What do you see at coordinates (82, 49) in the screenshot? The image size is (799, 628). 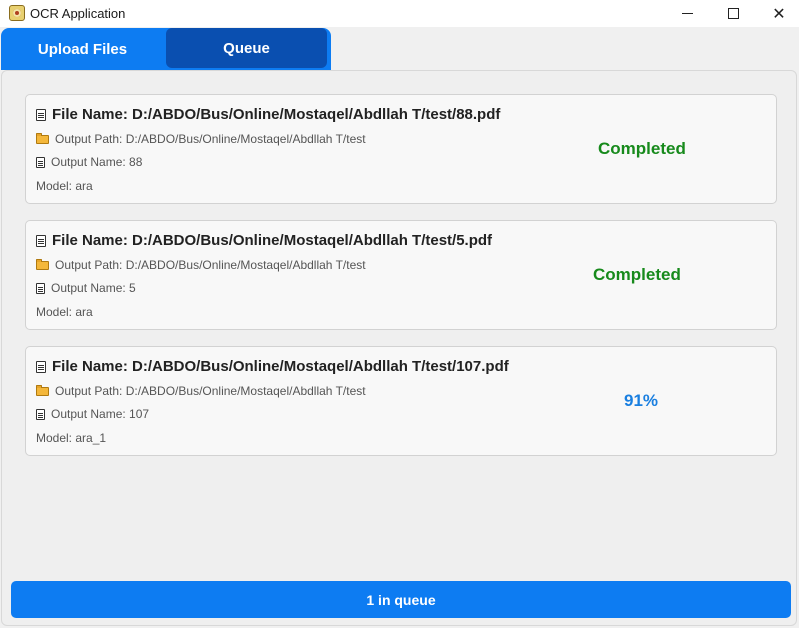 I see `tab-upload-files: Upload Files` at bounding box center [82, 49].